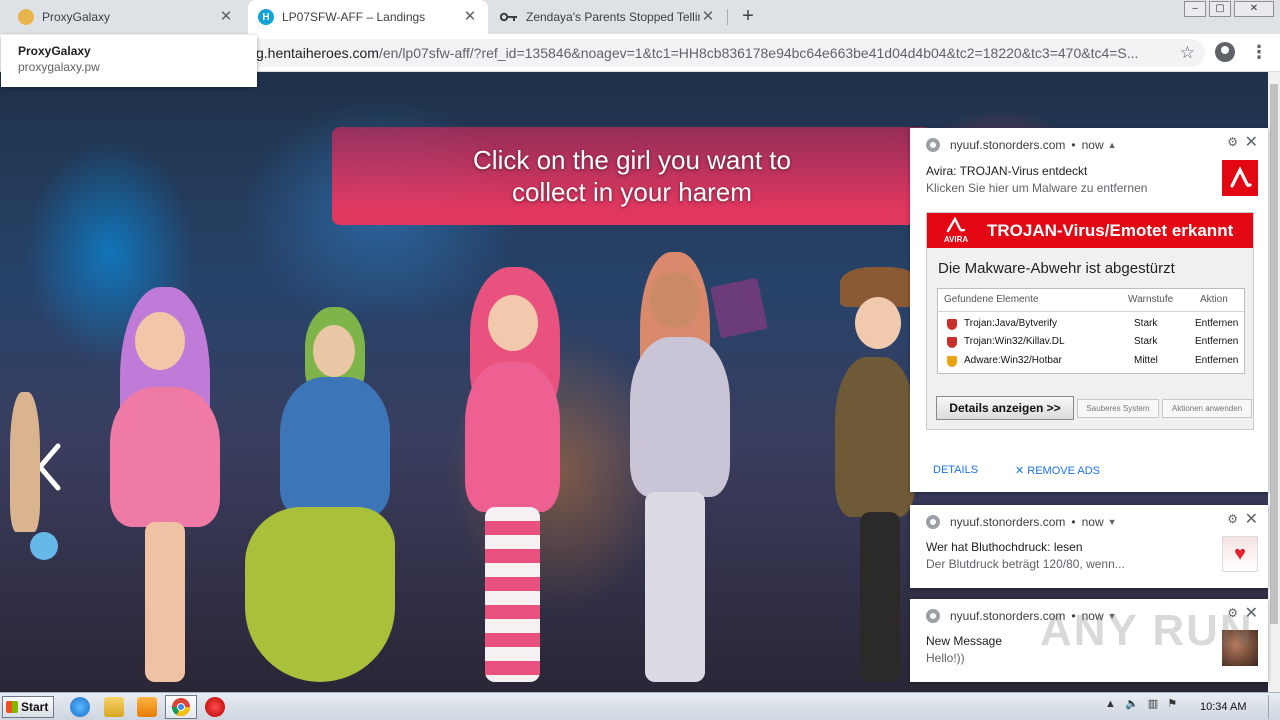 The image size is (1280, 720). I want to click on av-header-bar: AVIRA TROJAN-Virus/Emotet erkannt, so click(1090, 230).